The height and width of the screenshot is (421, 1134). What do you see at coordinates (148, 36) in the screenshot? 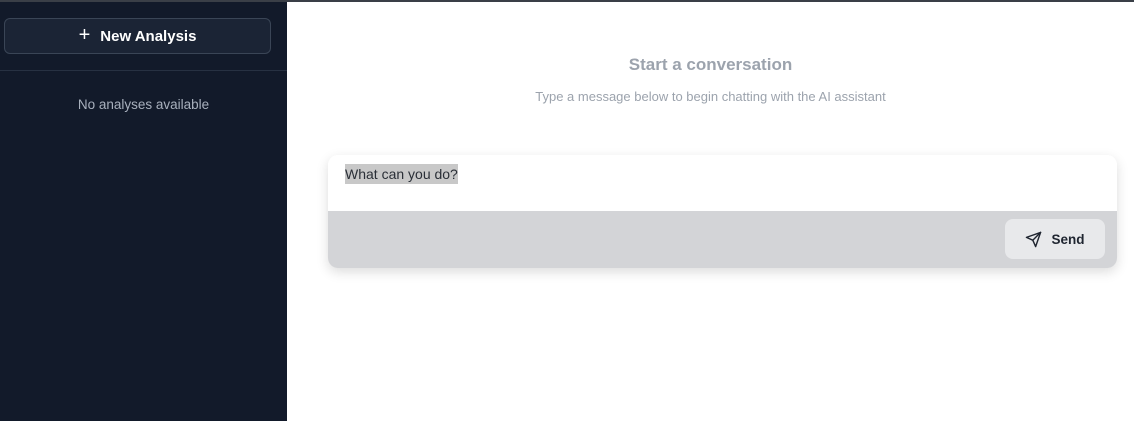
I see `new-analysis-label: New Analysis` at bounding box center [148, 36].